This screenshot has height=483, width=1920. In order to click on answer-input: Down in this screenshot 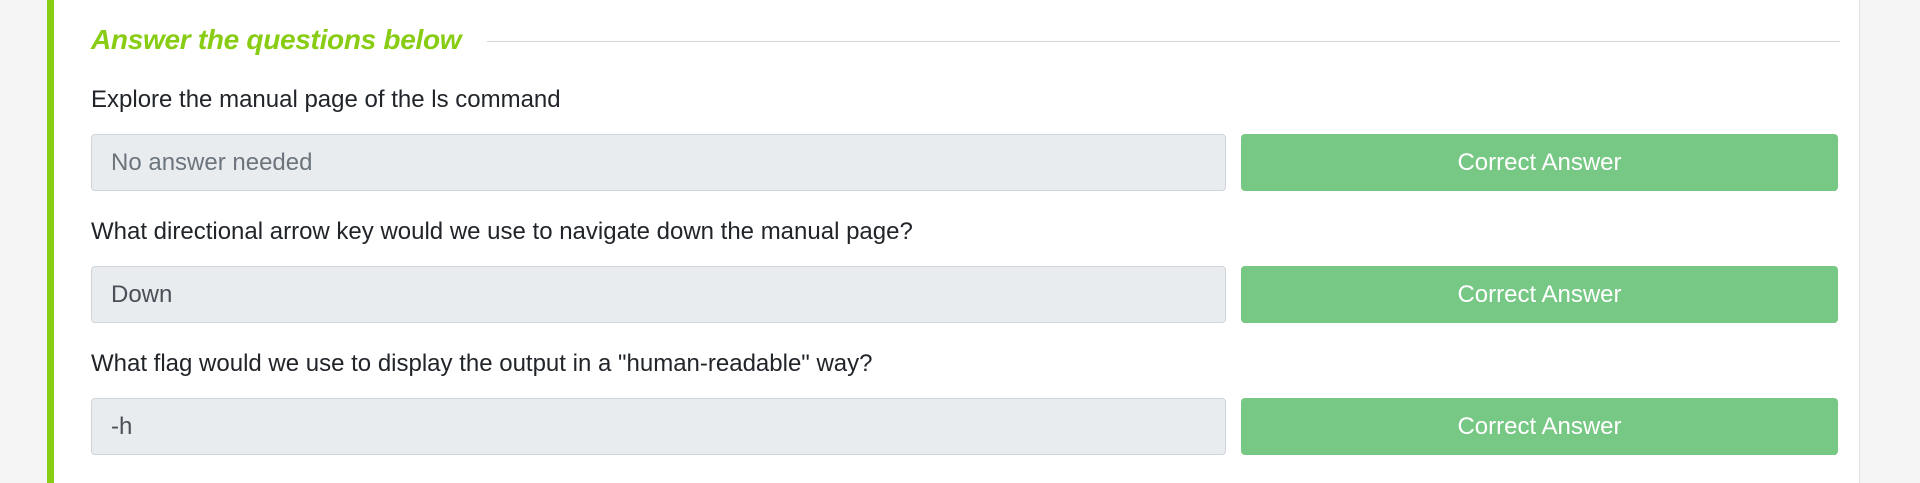, I will do `click(658, 294)`.